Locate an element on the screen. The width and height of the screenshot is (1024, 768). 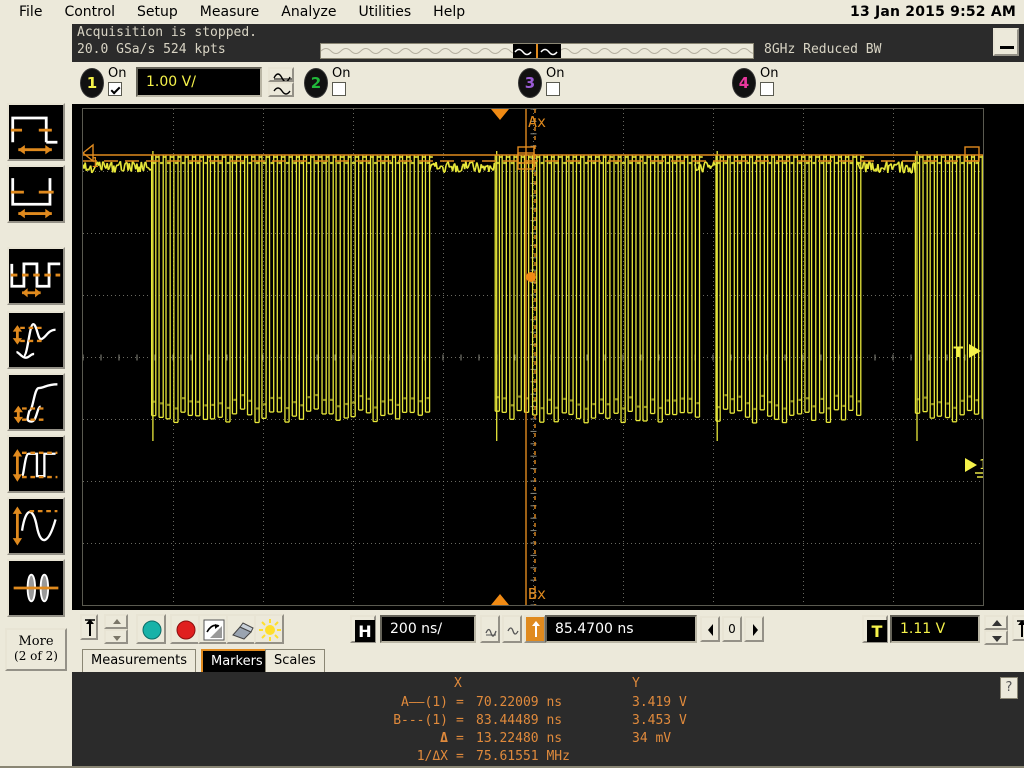
pulse-width-positive-icon is located at coordinates (36, 132).